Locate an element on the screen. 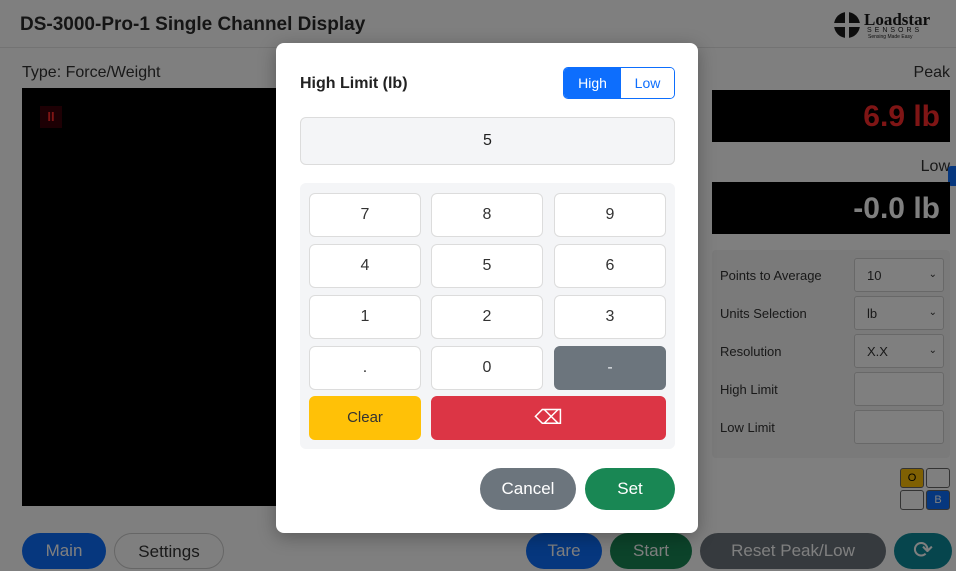 This screenshot has height=571, width=956. key-7: 7 is located at coordinates (365, 215).